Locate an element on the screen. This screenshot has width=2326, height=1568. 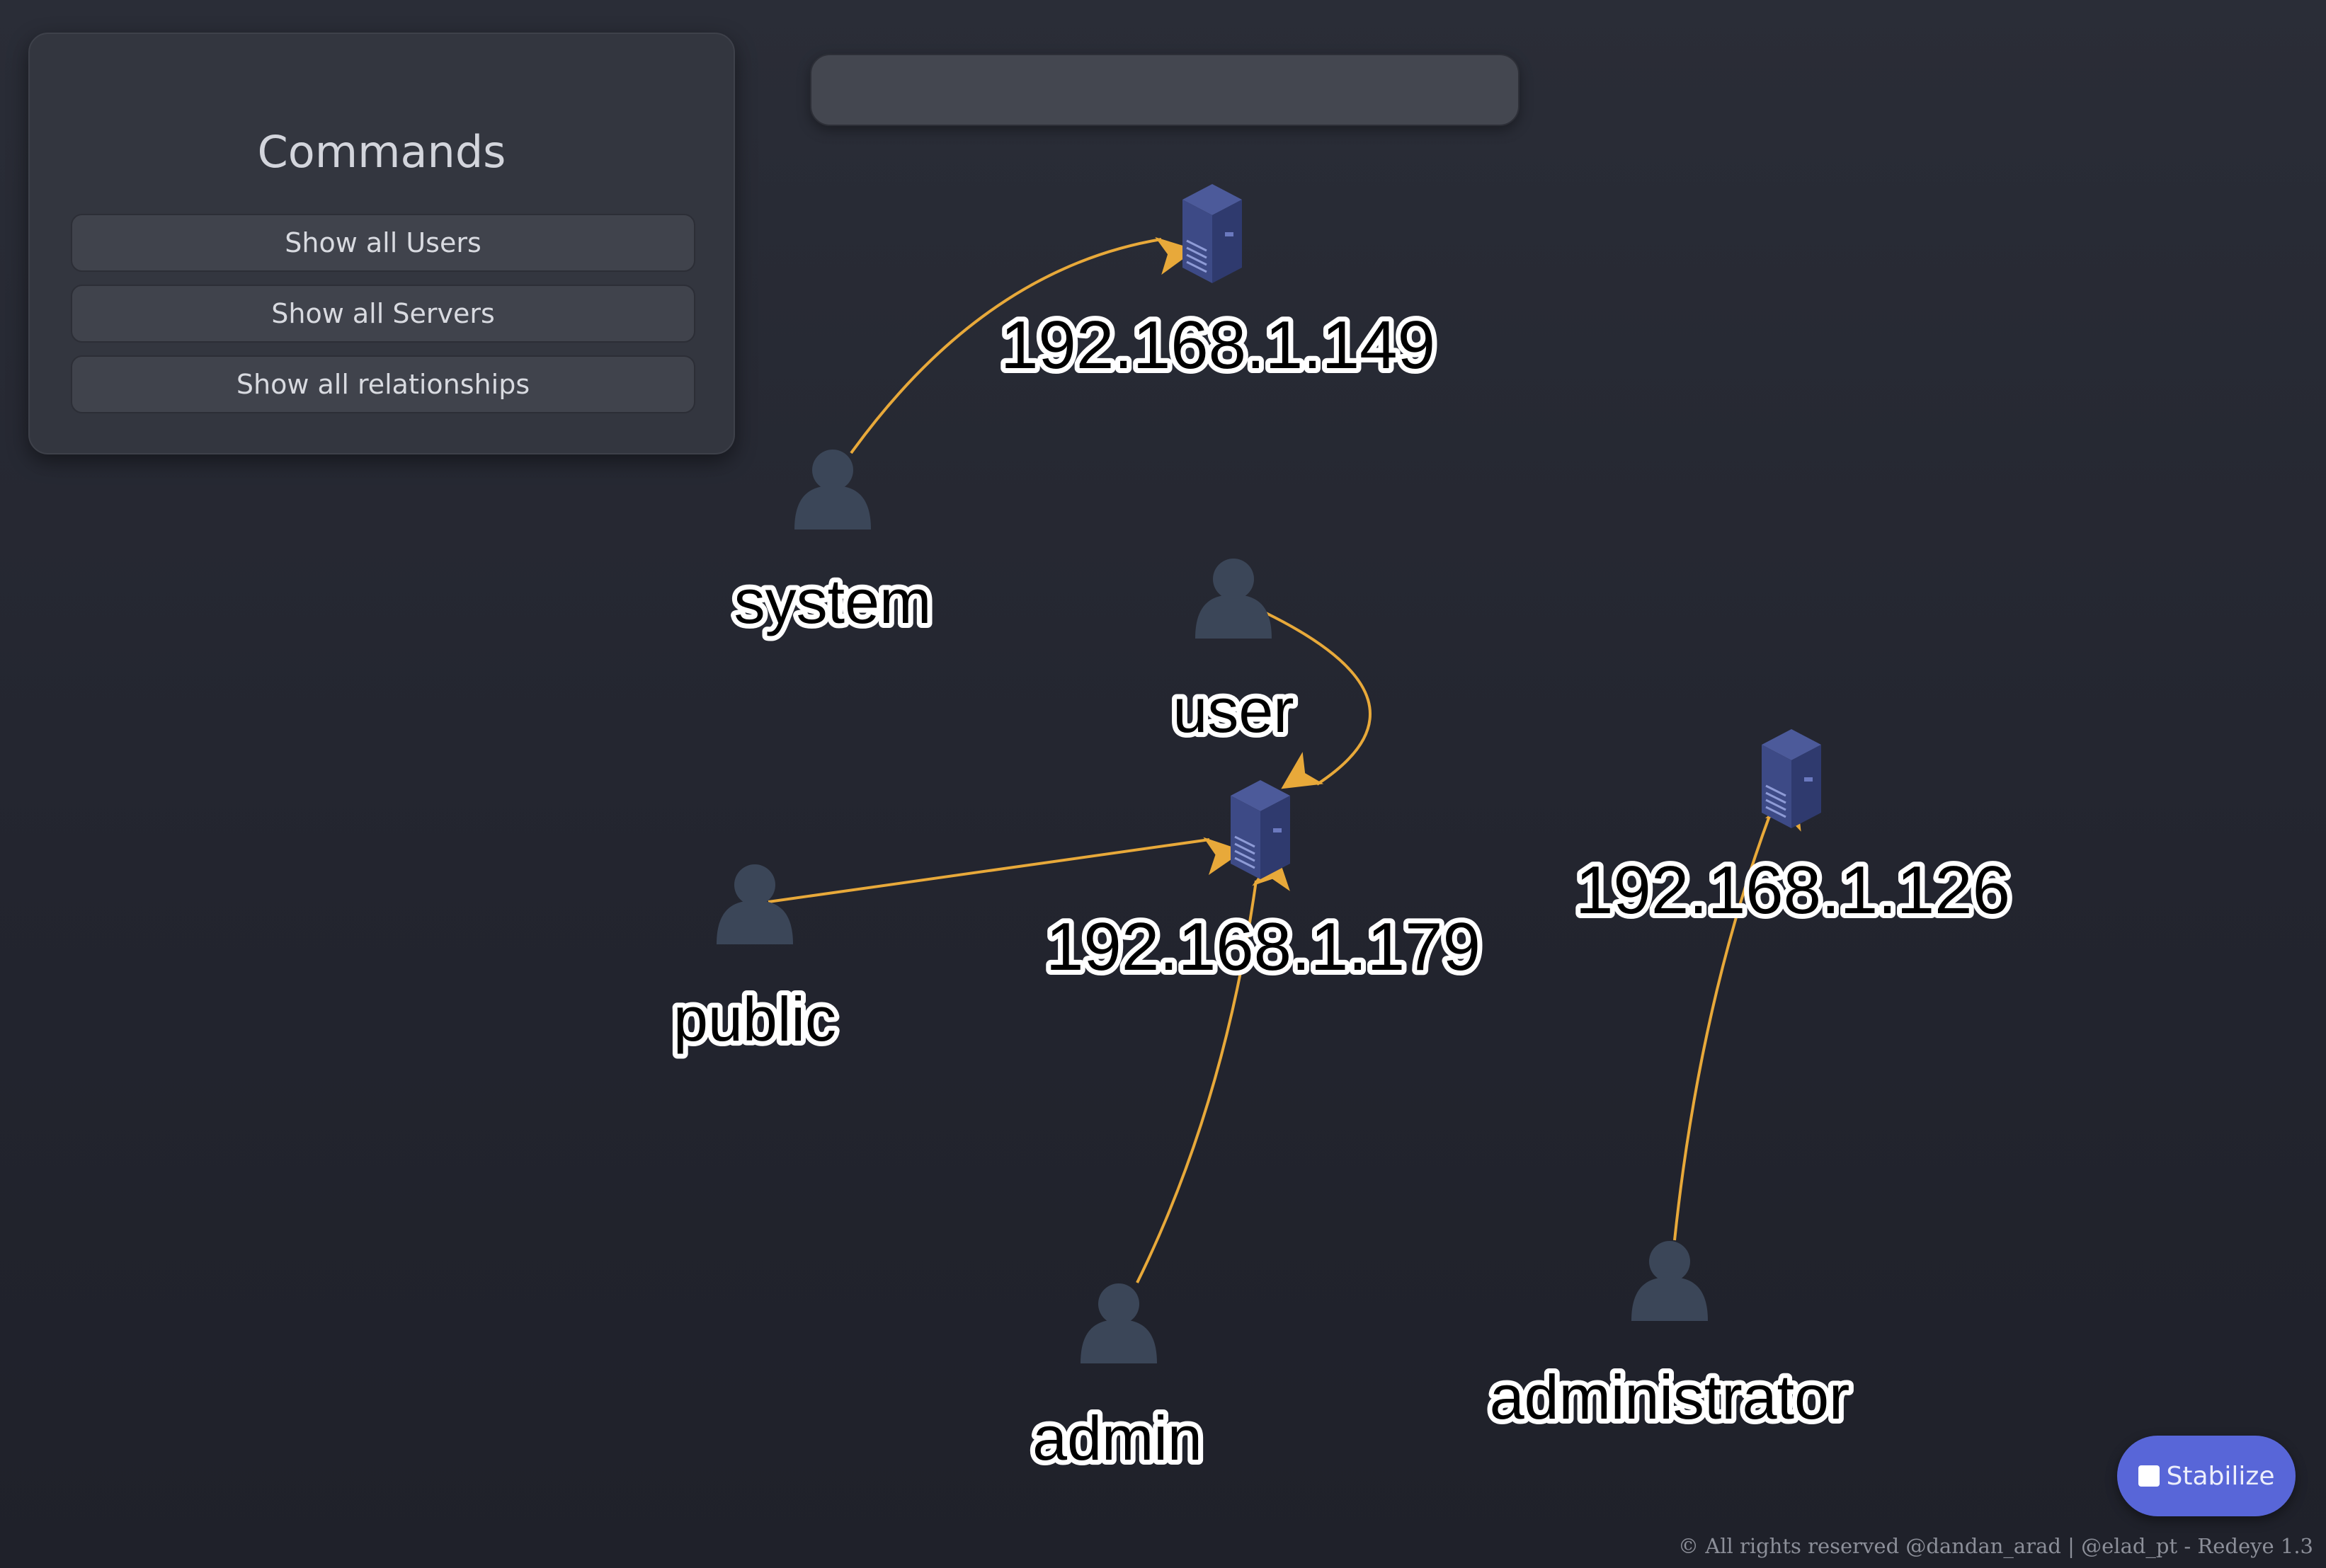
user-label: admin is located at coordinates (1117, 1438).